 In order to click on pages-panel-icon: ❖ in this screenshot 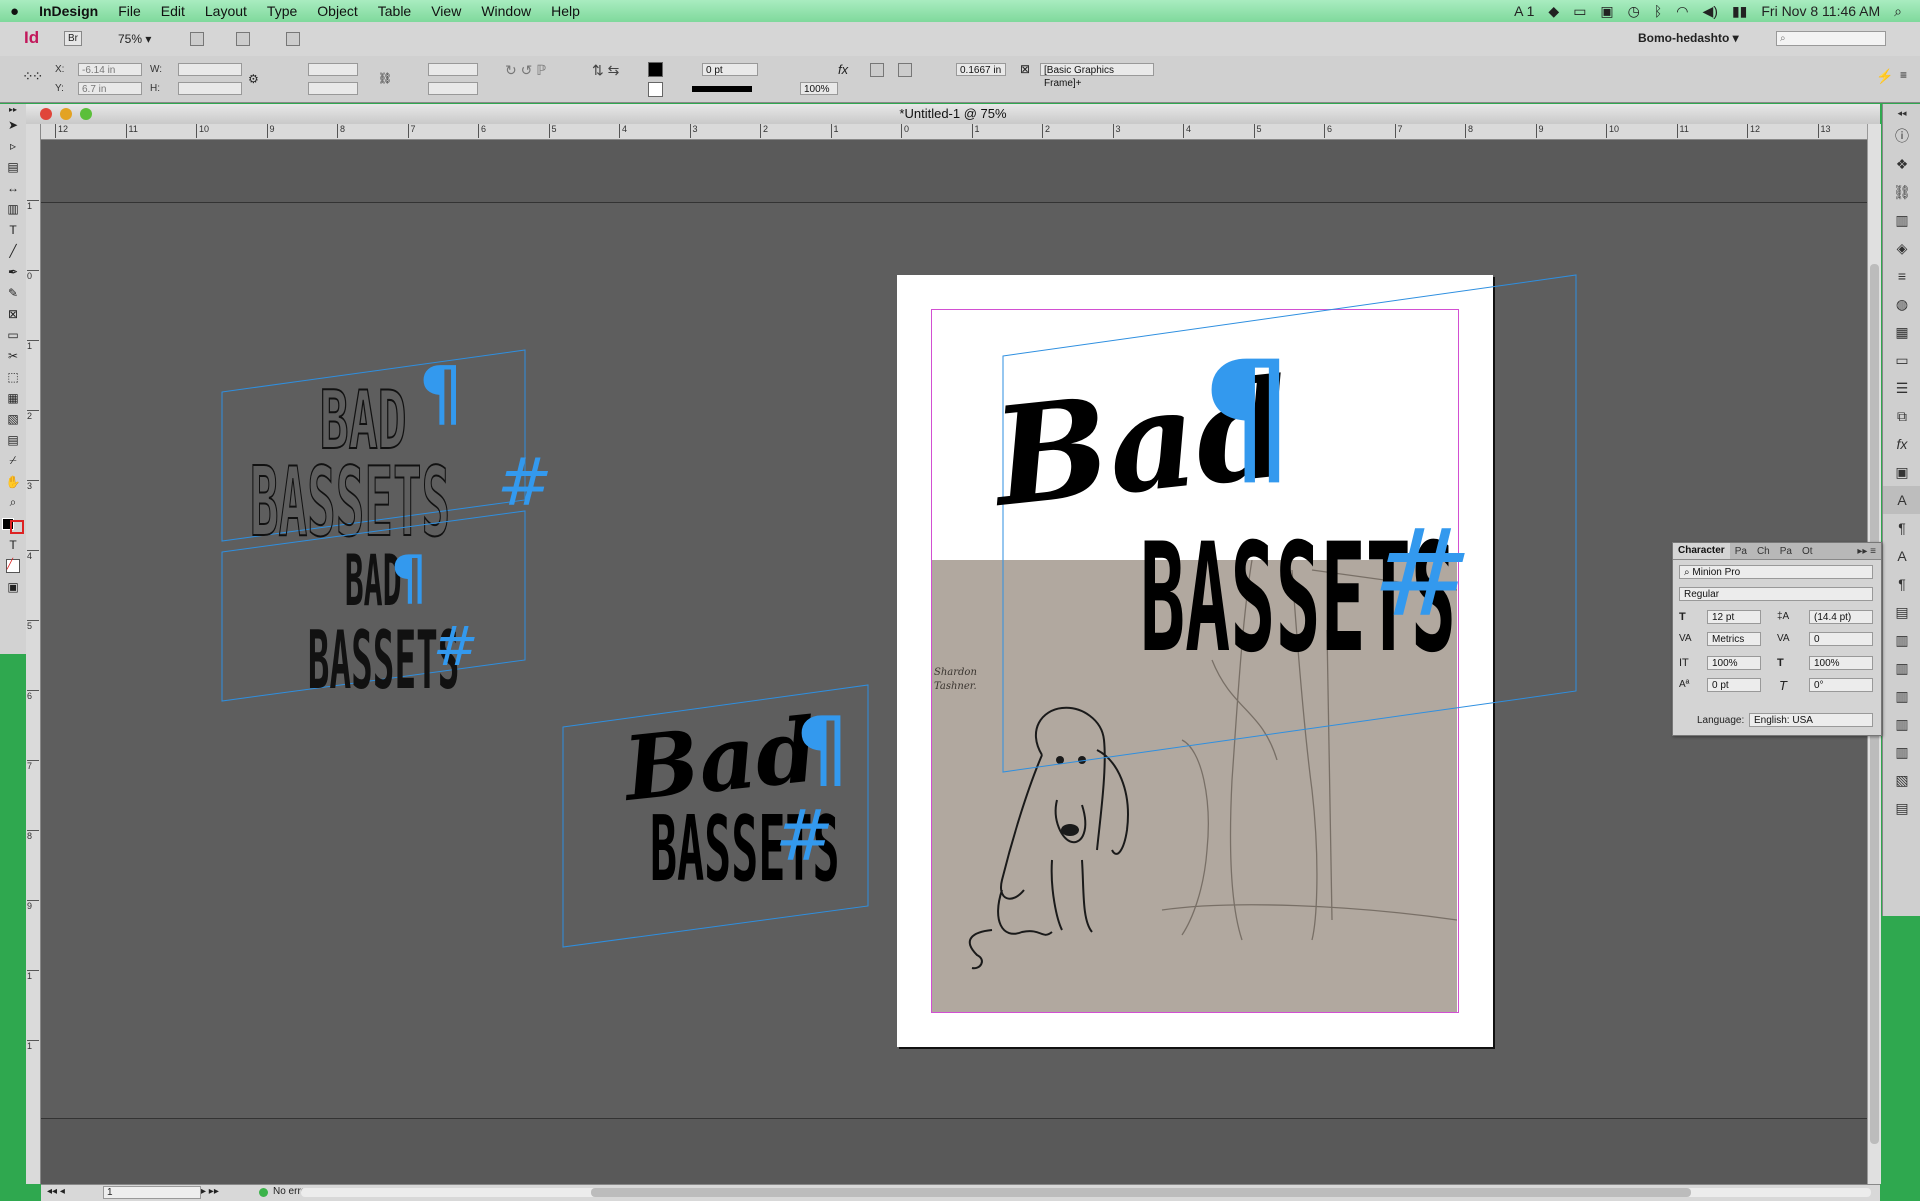, I will do `click(1901, 164)`.